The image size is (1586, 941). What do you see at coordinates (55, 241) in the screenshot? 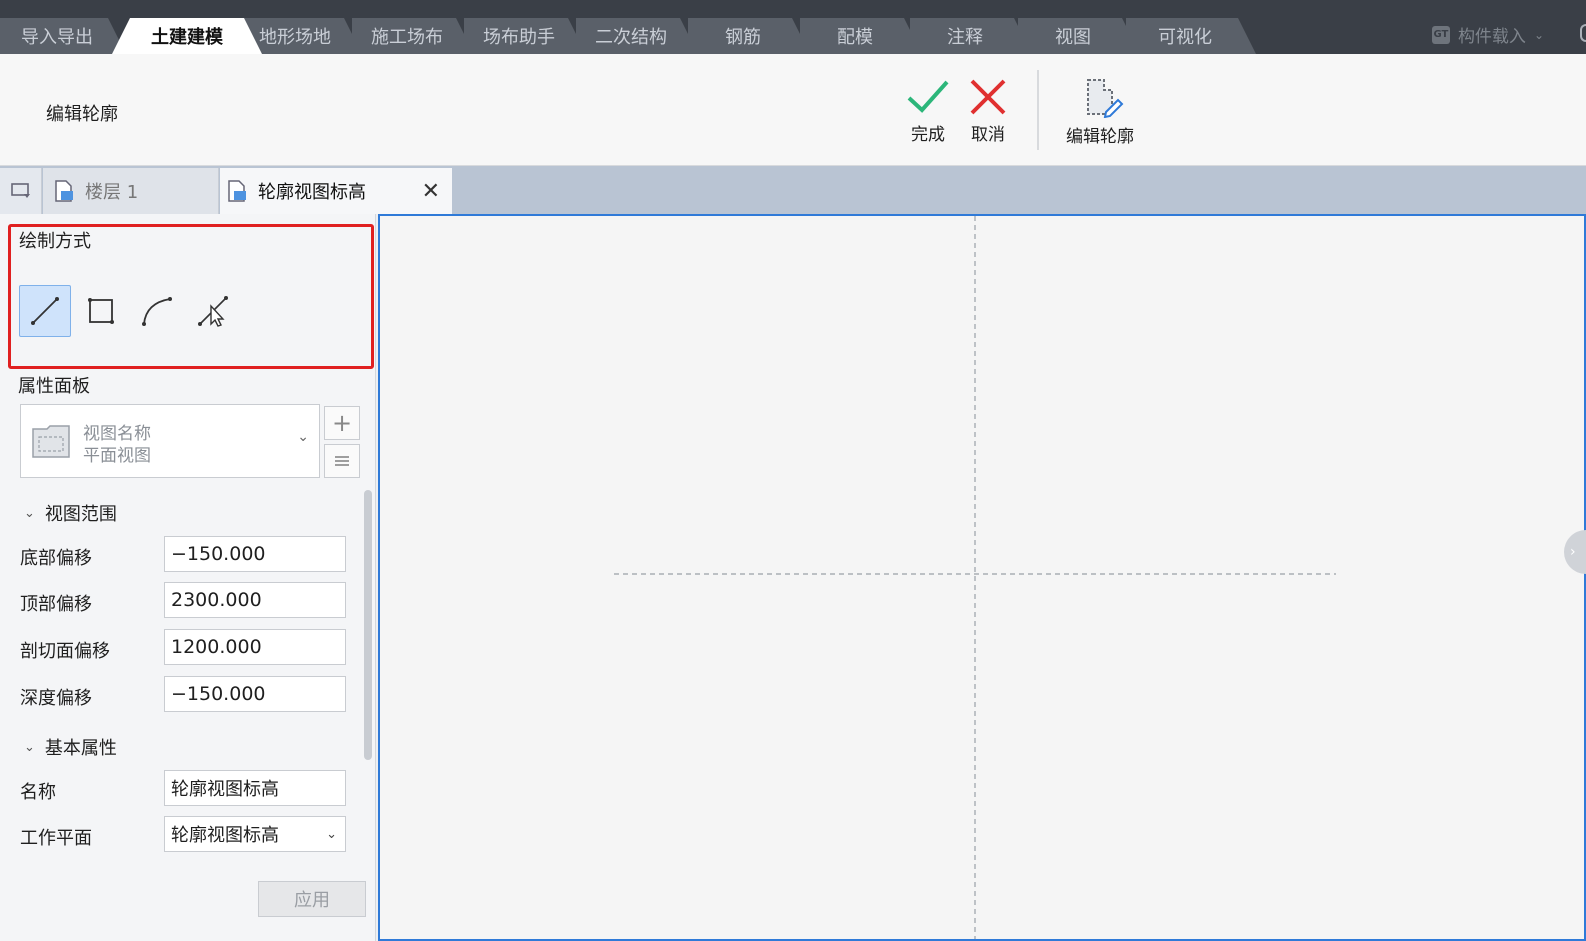
I see `draw-mode-label: 绘制方式` at bounding box center [55, 241].